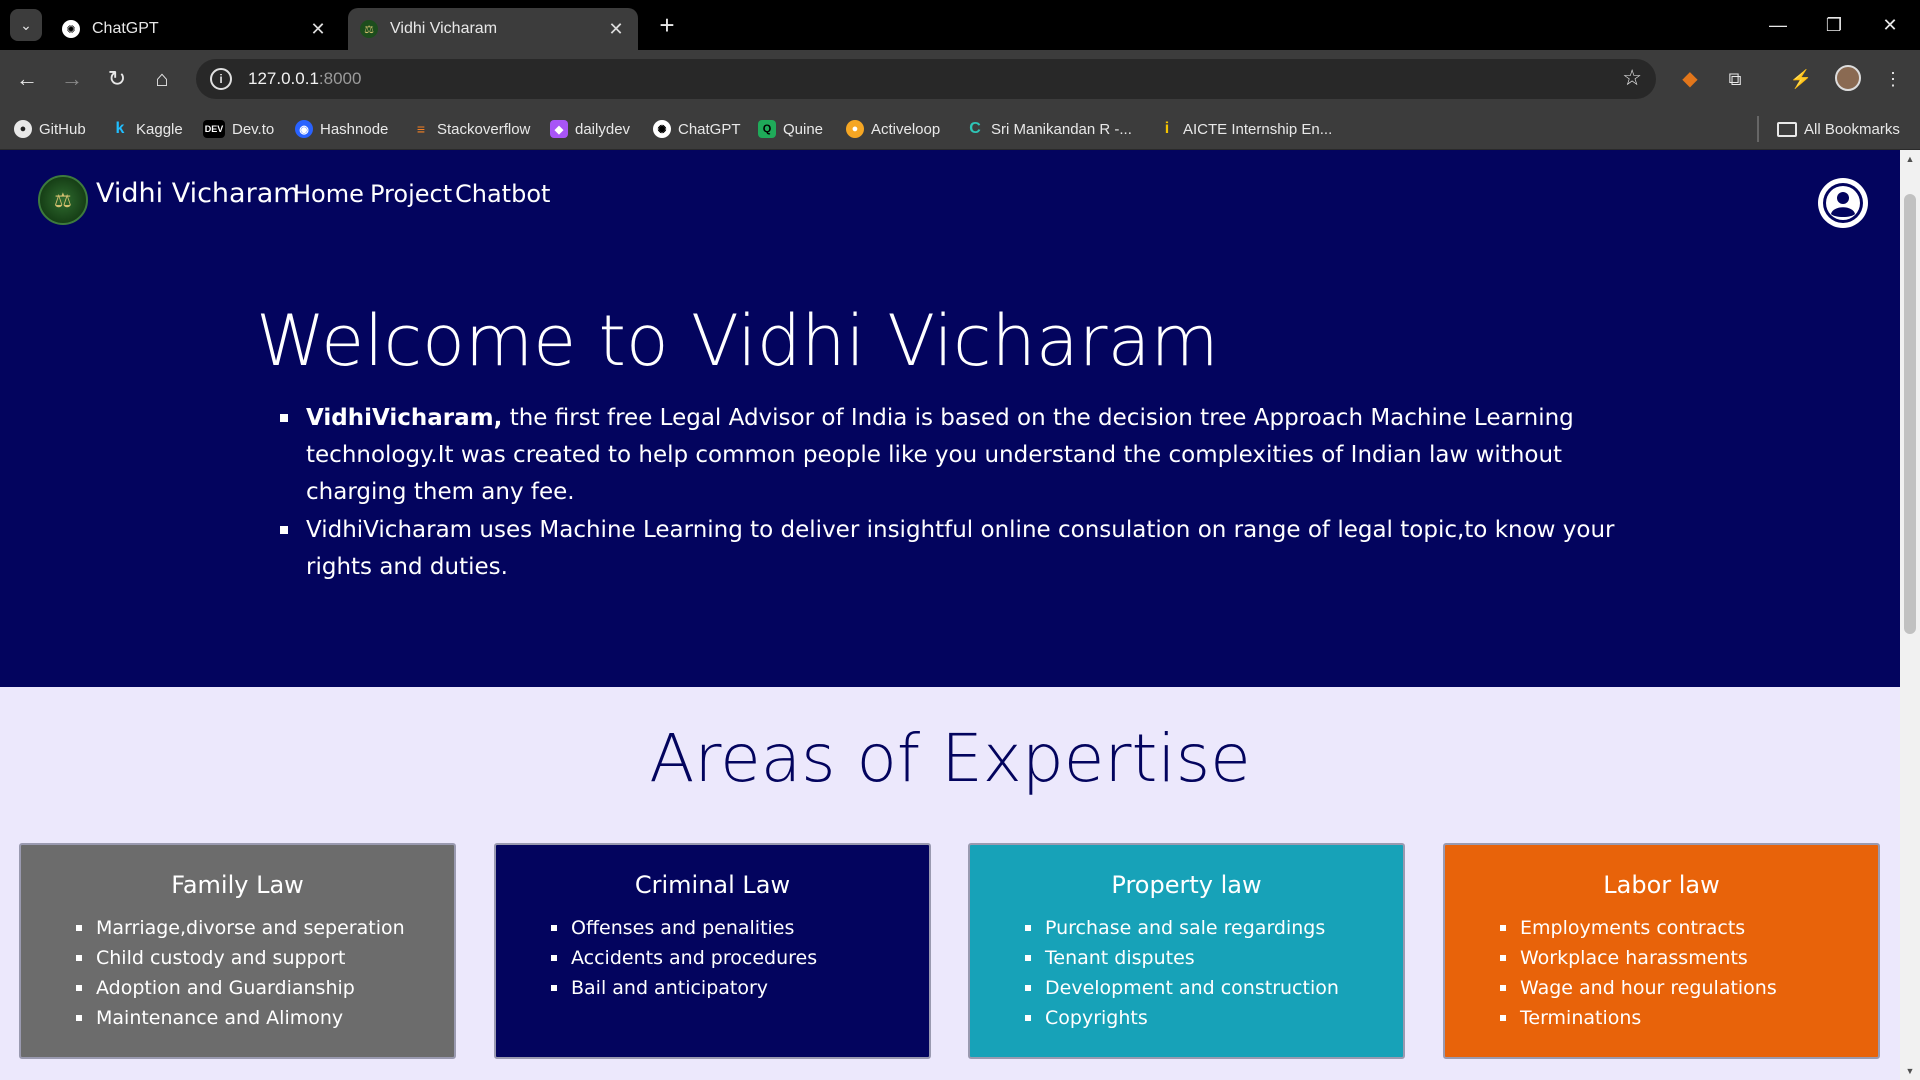  I want to click on page-scrollbar: ▲ ▼, so click(1910, 615).